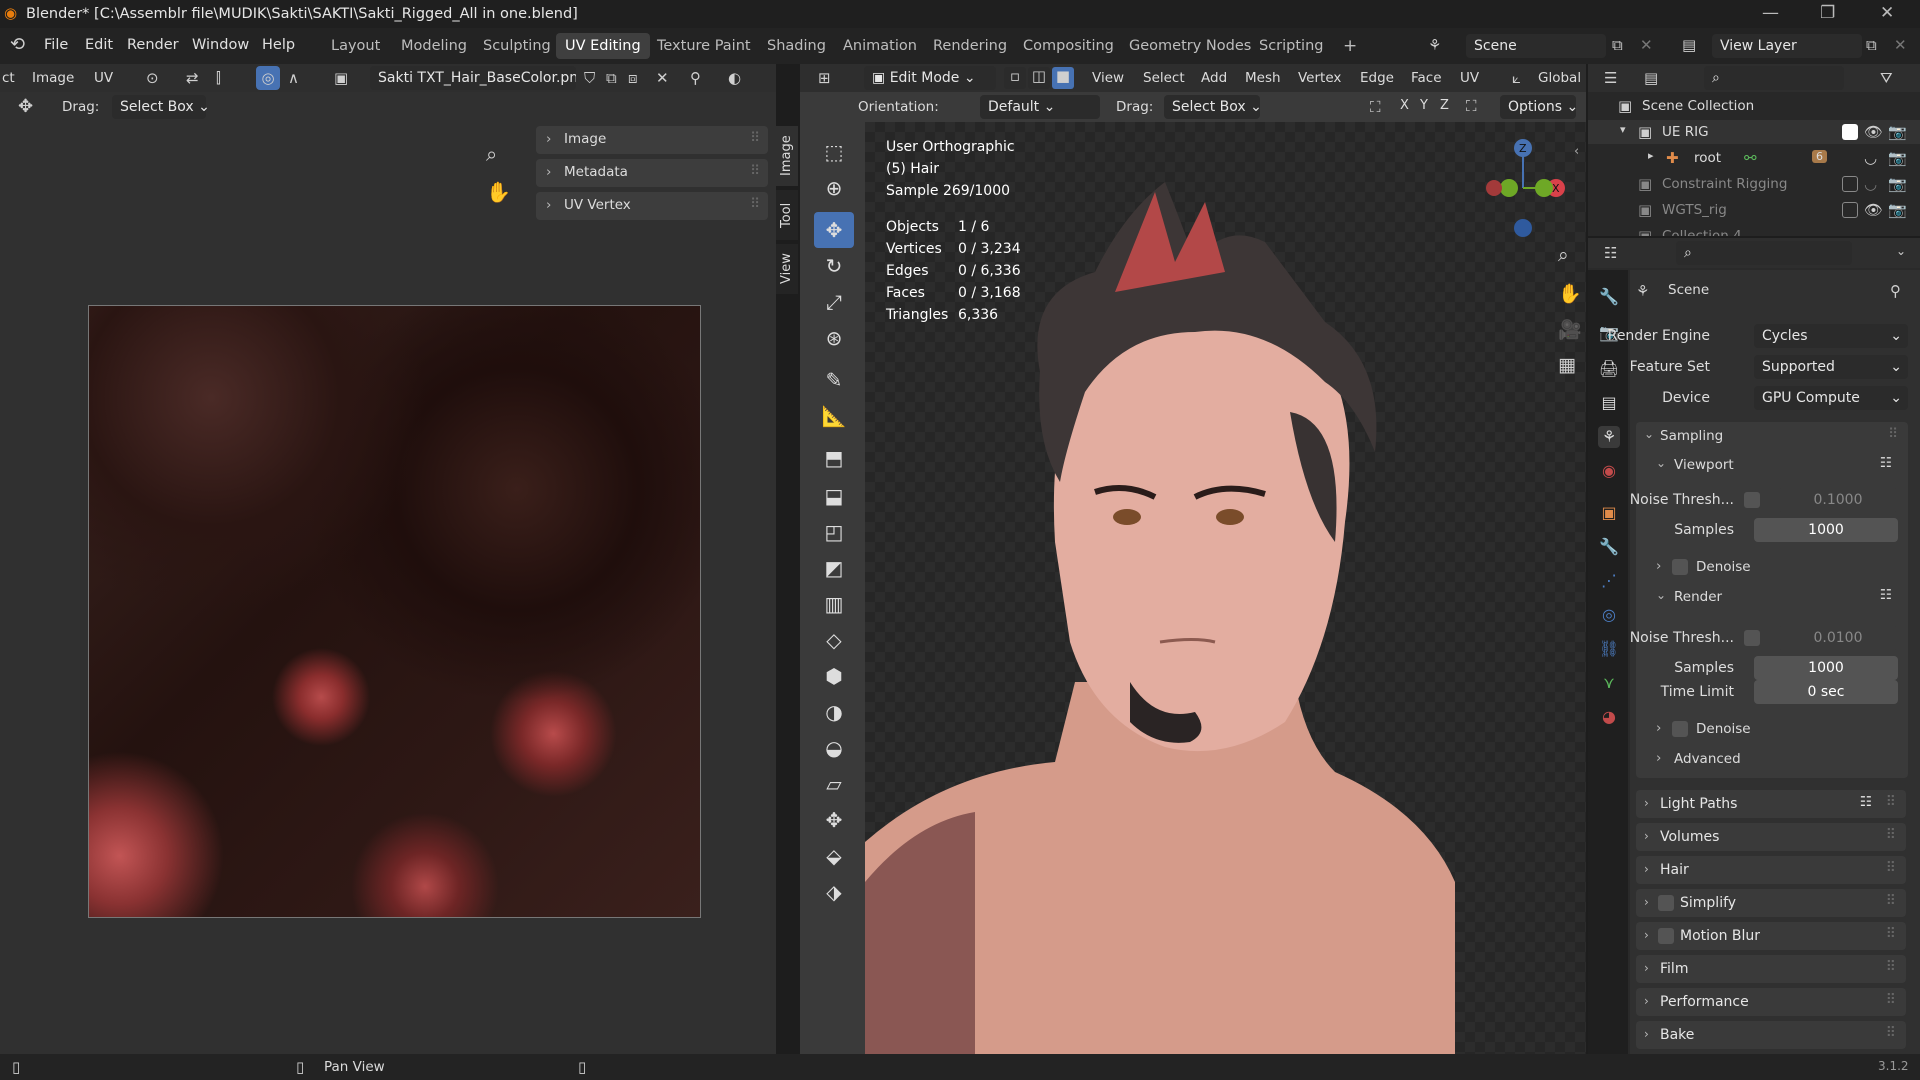  I want to click on panel-film: › Film ⠿, so click(1771, 969).